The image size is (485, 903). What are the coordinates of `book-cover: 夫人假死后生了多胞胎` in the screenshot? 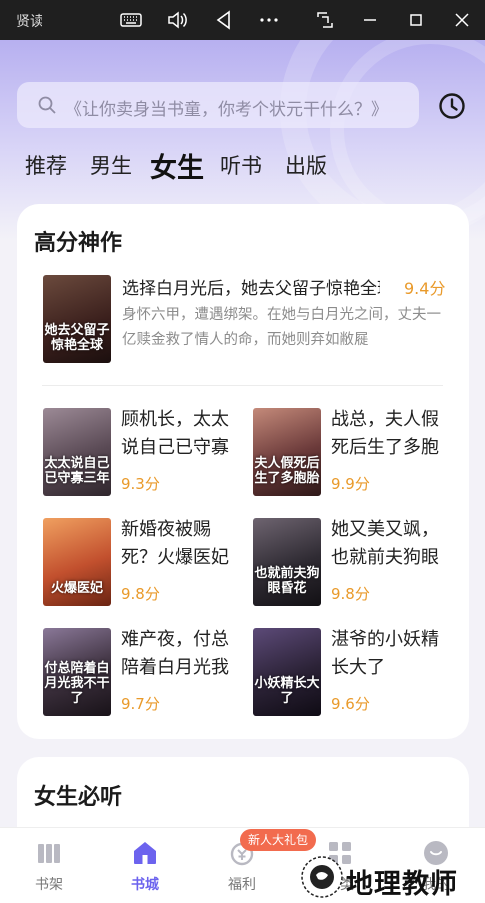 It's located at (287, 452).